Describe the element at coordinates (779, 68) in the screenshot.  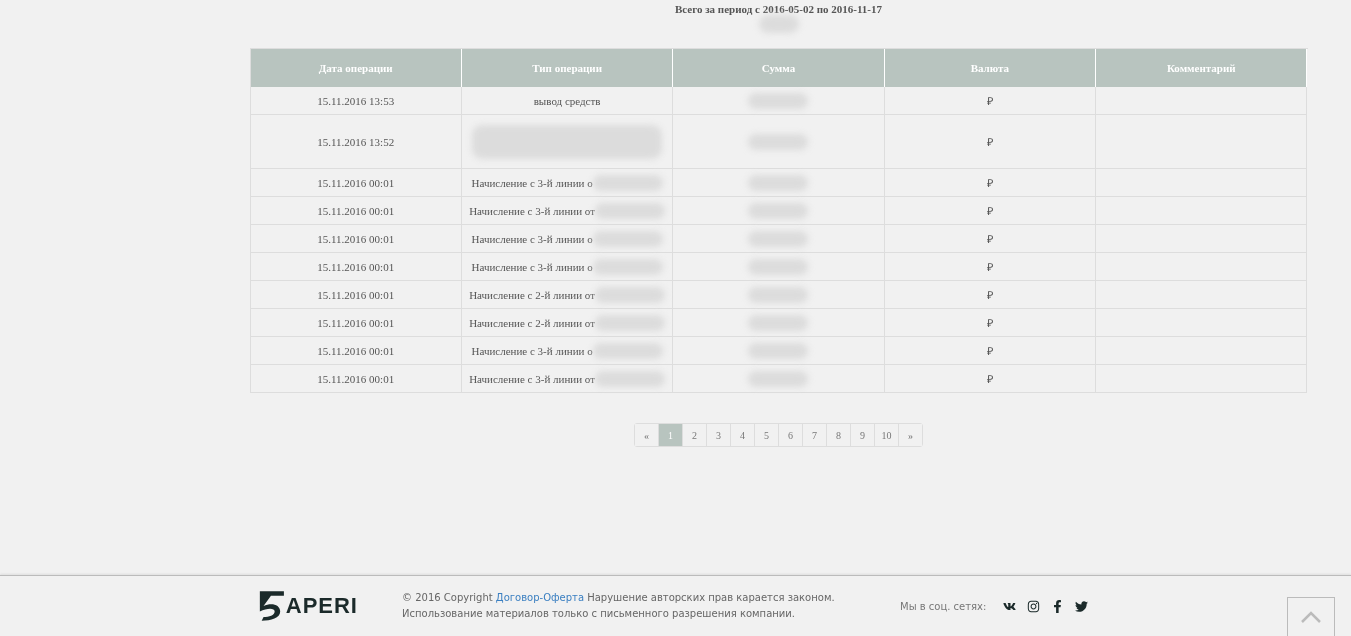
I see `column-header: Сумма` at that location.